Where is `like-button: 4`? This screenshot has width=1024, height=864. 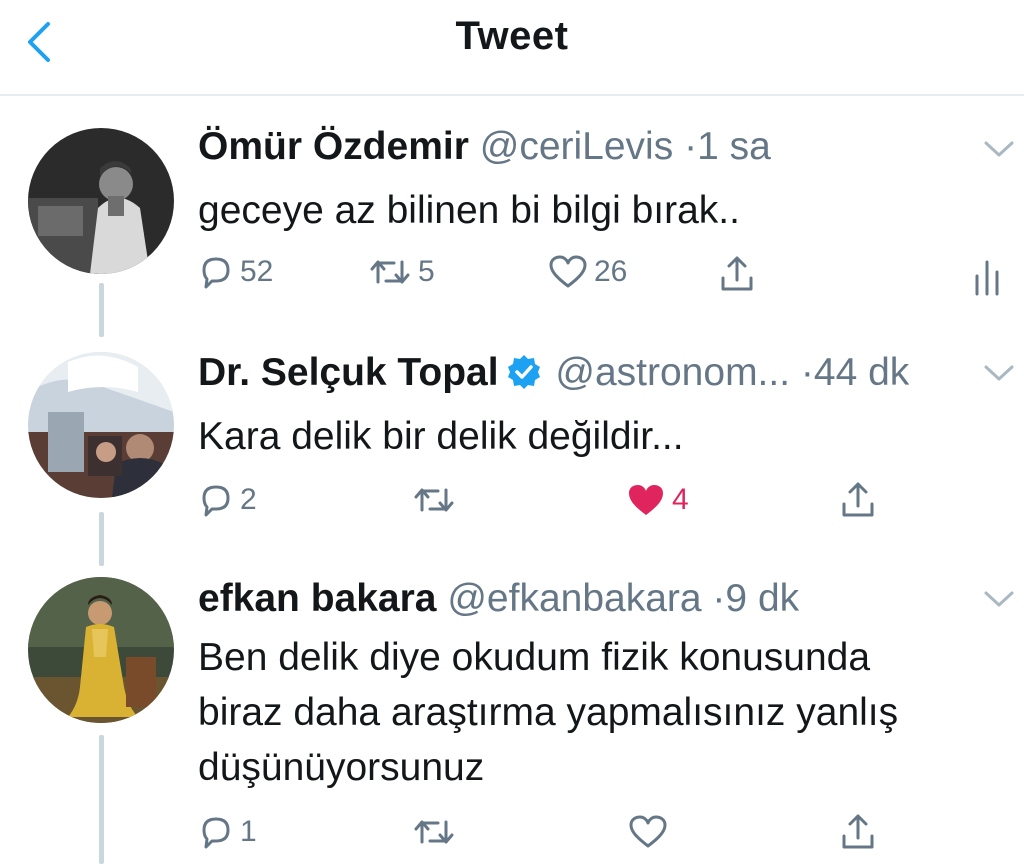 like-button: 4 is located at coordinates (657, 500).